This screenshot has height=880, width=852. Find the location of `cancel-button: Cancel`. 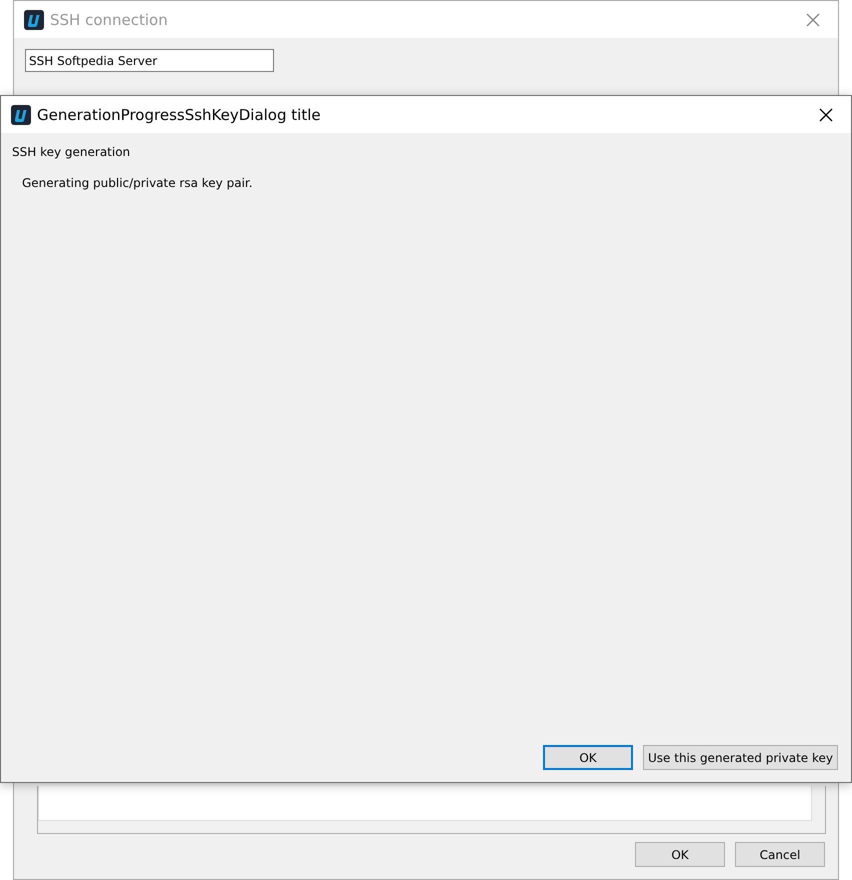

cancel-button: Cancel is located at coordinates (780, 854).